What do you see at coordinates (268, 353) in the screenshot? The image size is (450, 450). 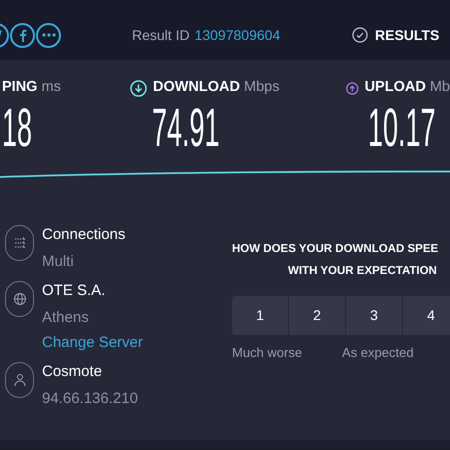 I see `scale-label: Much worse` at bounding box center [268, 353].